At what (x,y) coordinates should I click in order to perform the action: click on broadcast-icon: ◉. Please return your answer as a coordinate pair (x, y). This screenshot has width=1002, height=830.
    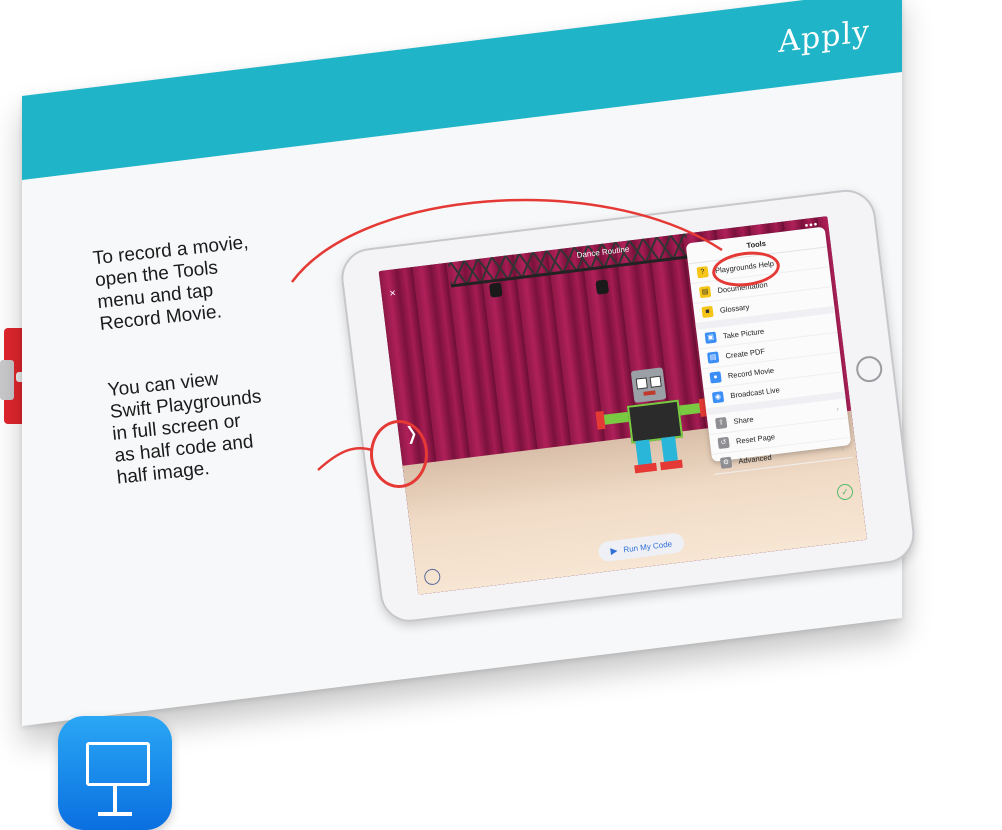
    Looking at the image, I should click on (718, 397).